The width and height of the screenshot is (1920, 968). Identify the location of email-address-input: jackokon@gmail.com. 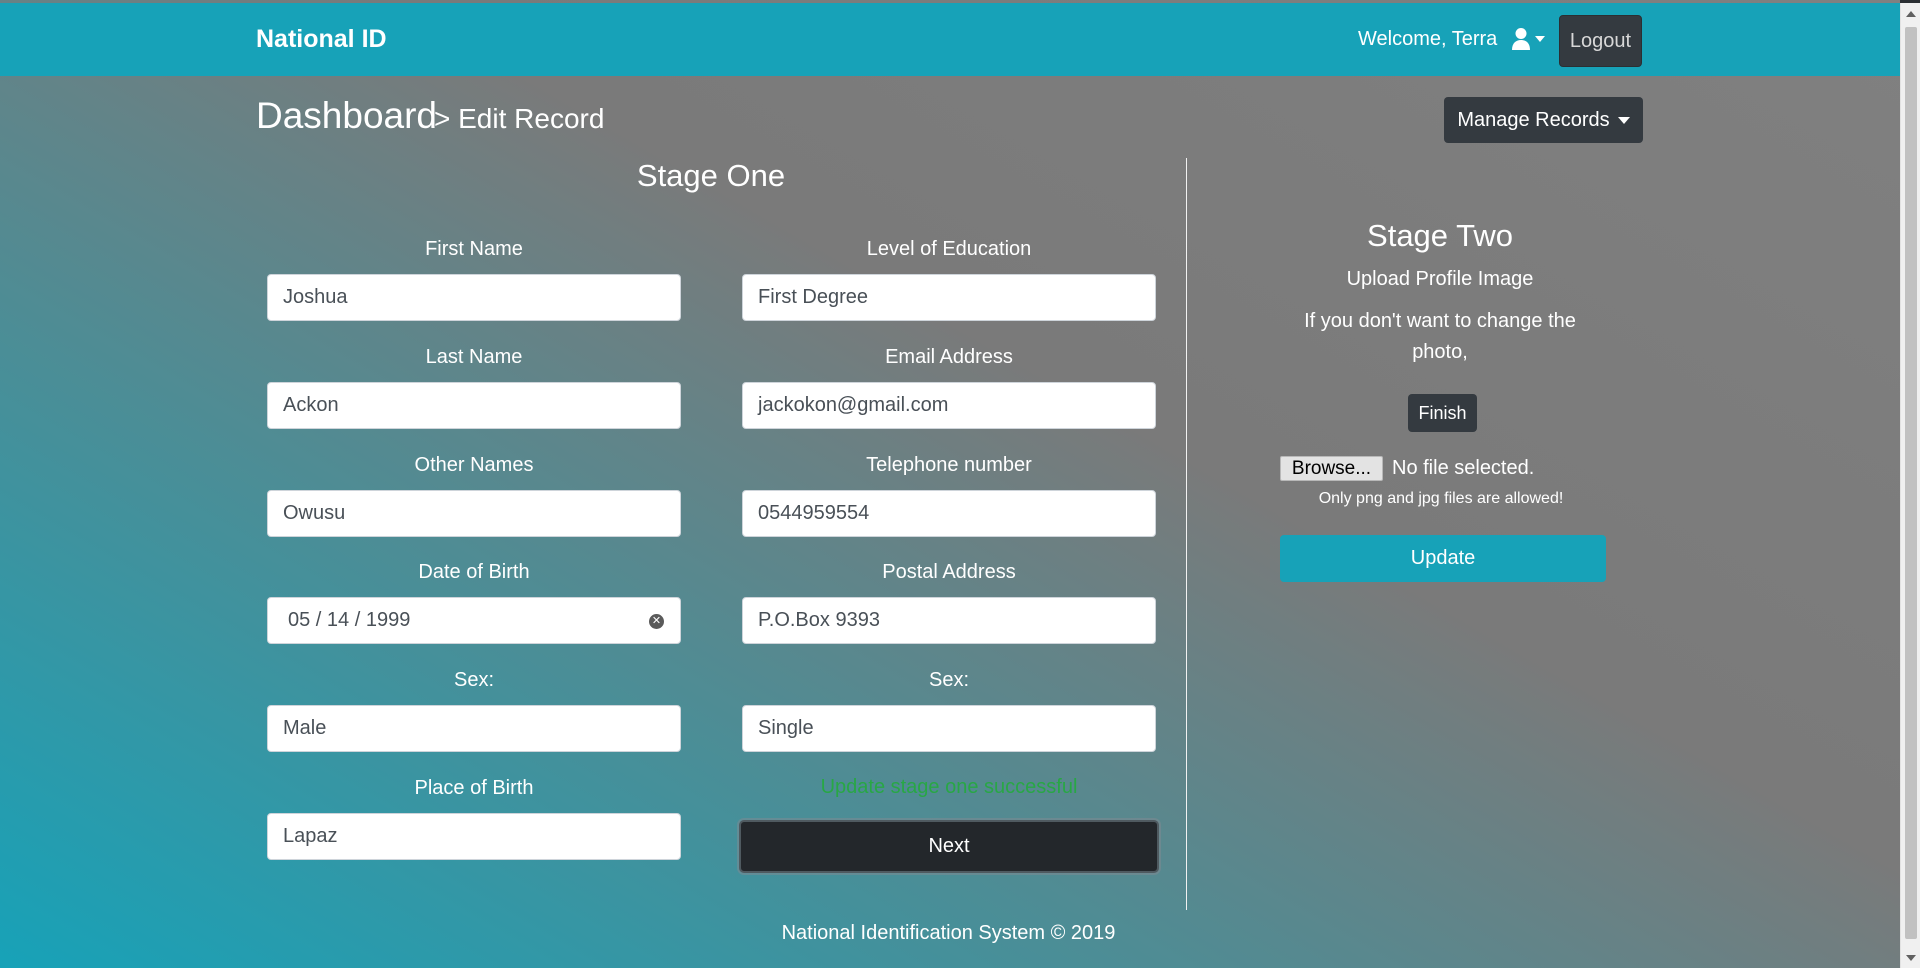
(949, 405).